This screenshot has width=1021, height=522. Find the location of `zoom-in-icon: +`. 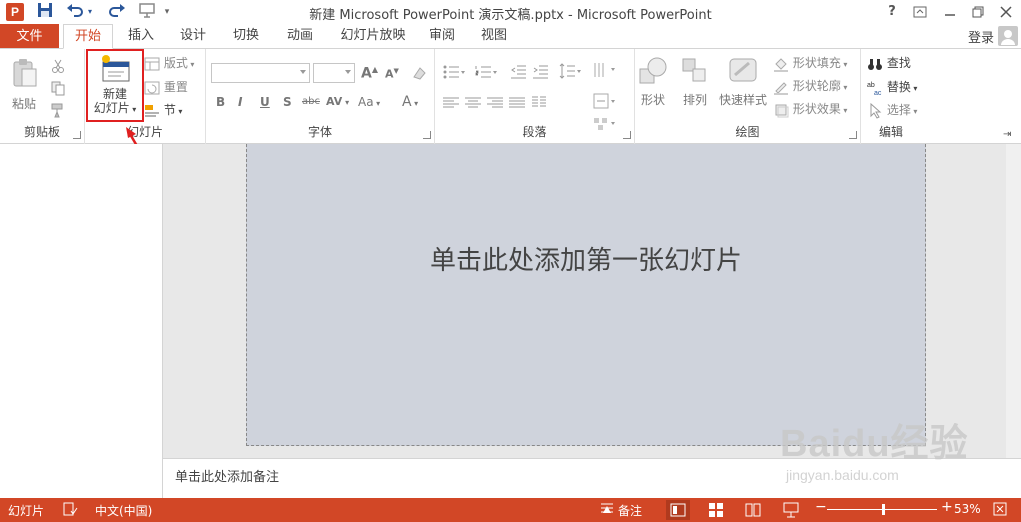

zoom-in-icon: + is located at coordinates (947, 507).